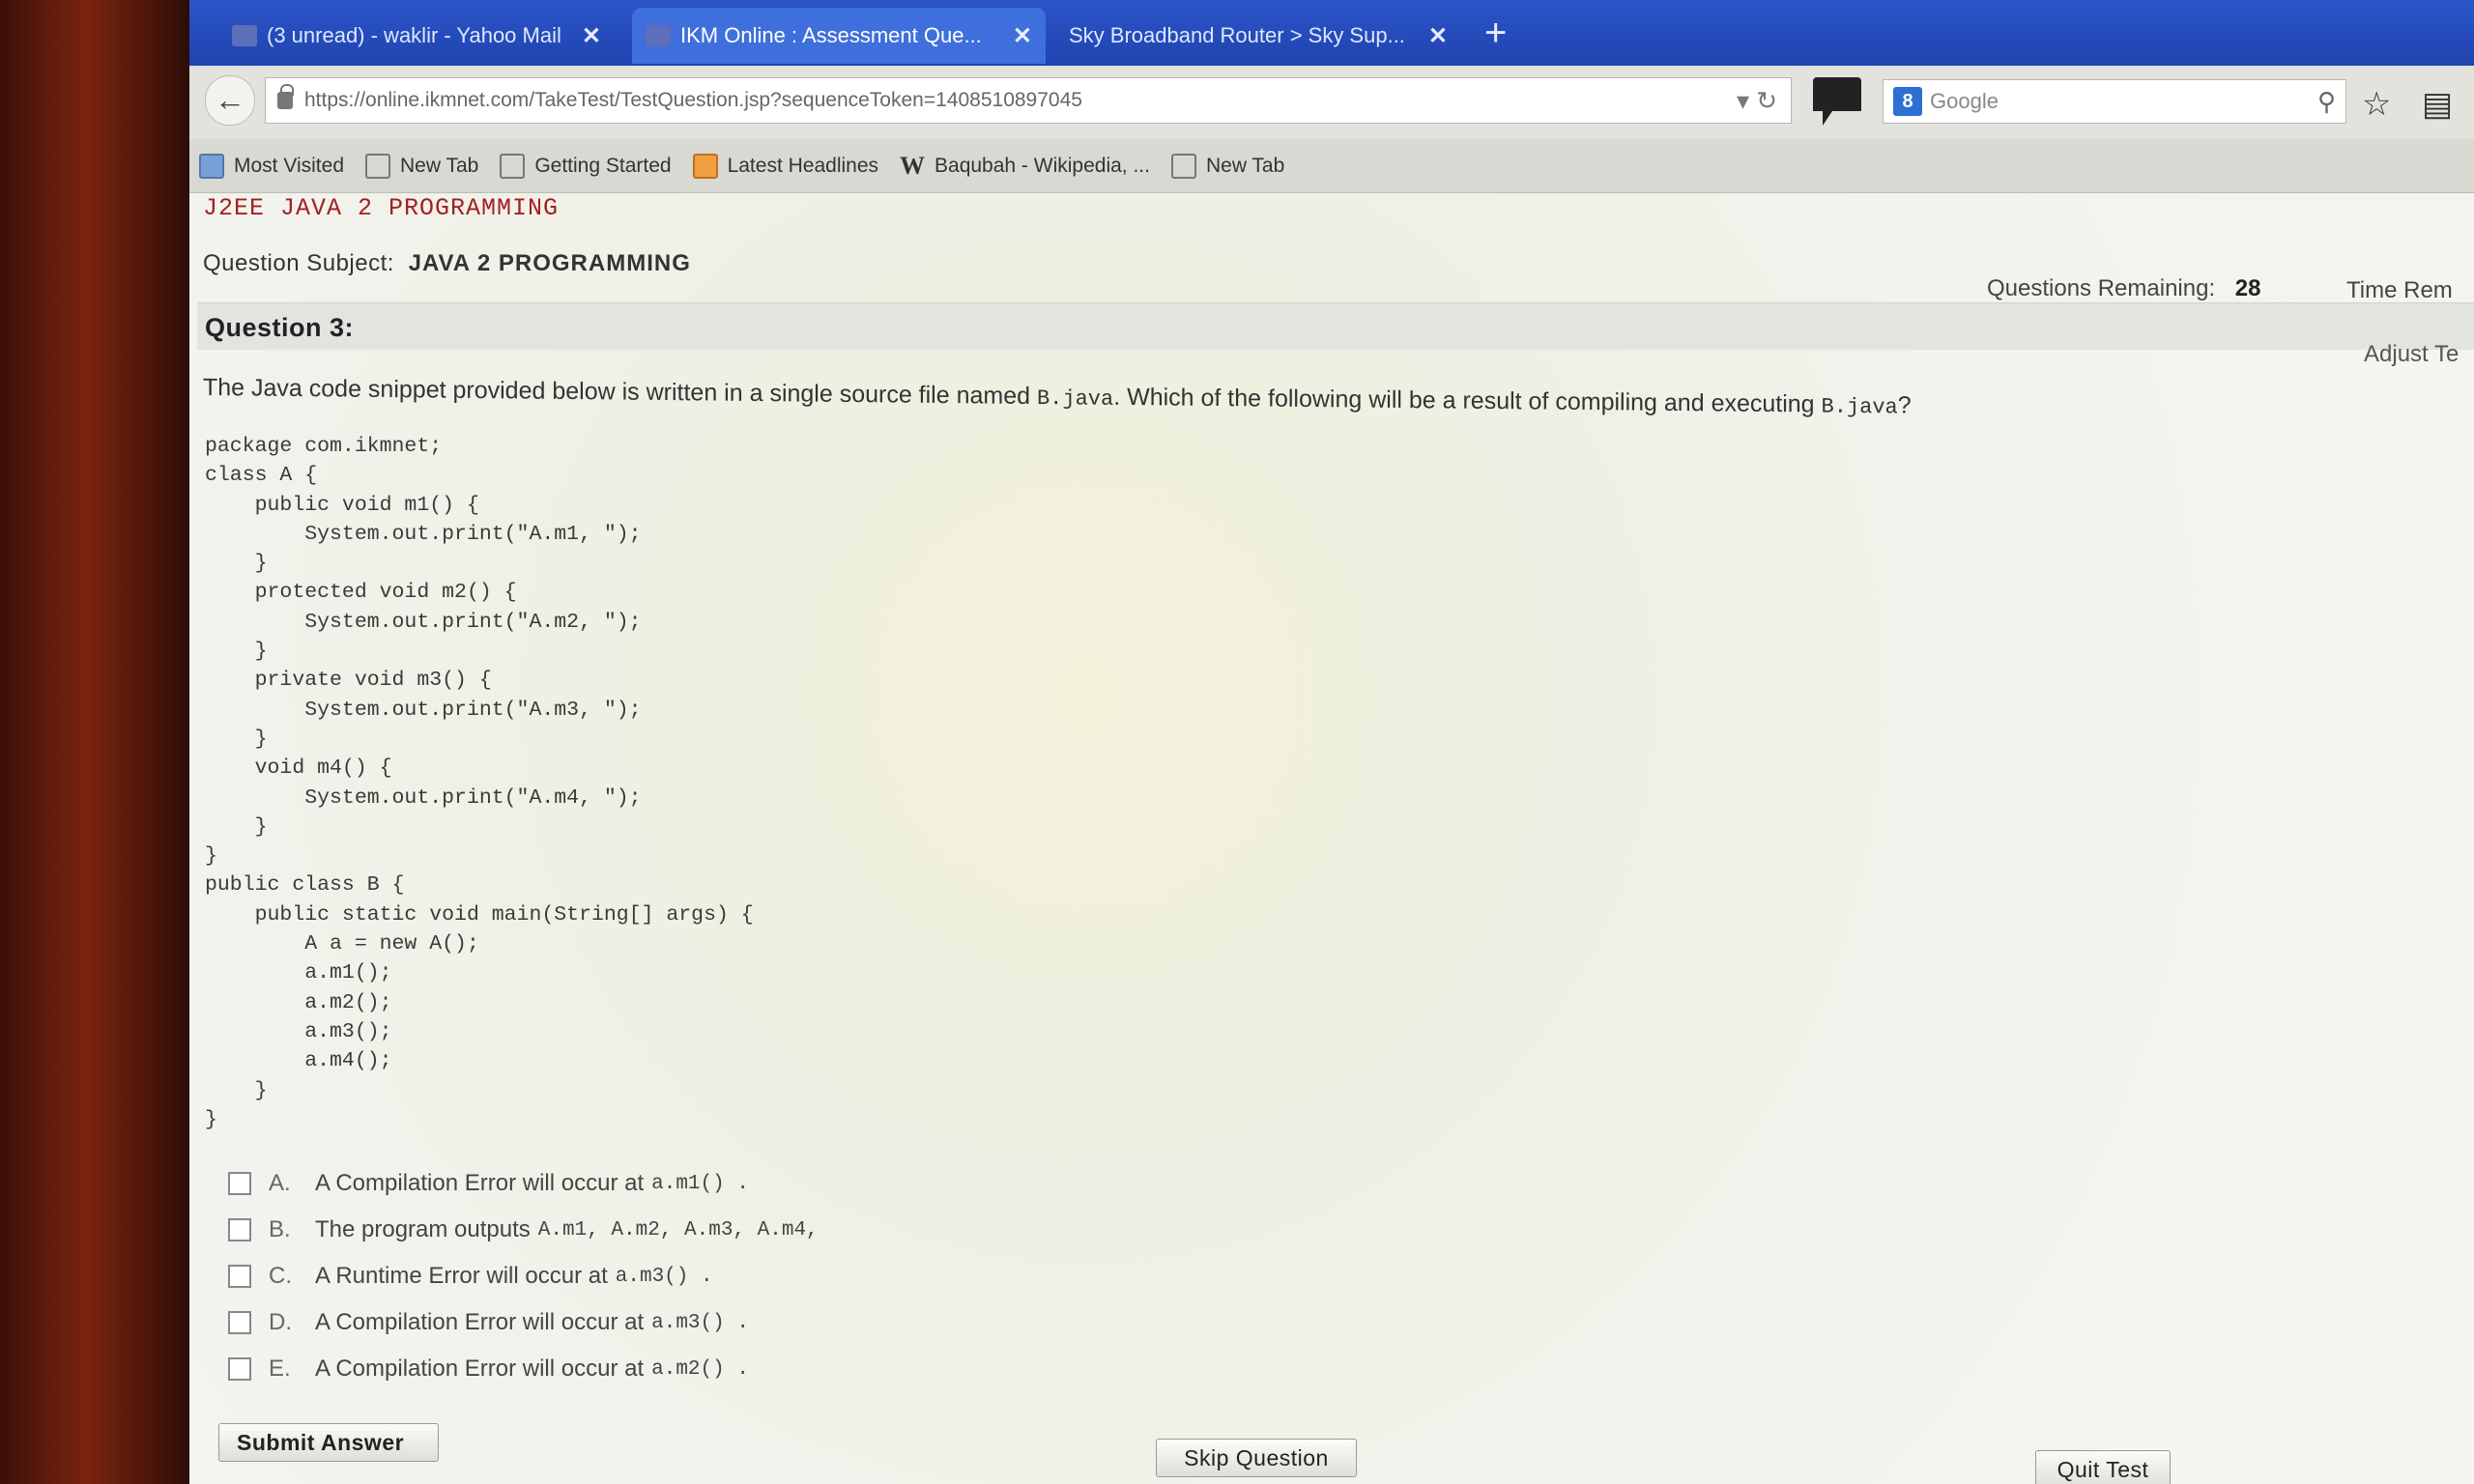  What do you see at coordinates (803, 166) in the screenshot?
I see `bookmark-label: Latest Headlines` at bounding box center [803, 166].